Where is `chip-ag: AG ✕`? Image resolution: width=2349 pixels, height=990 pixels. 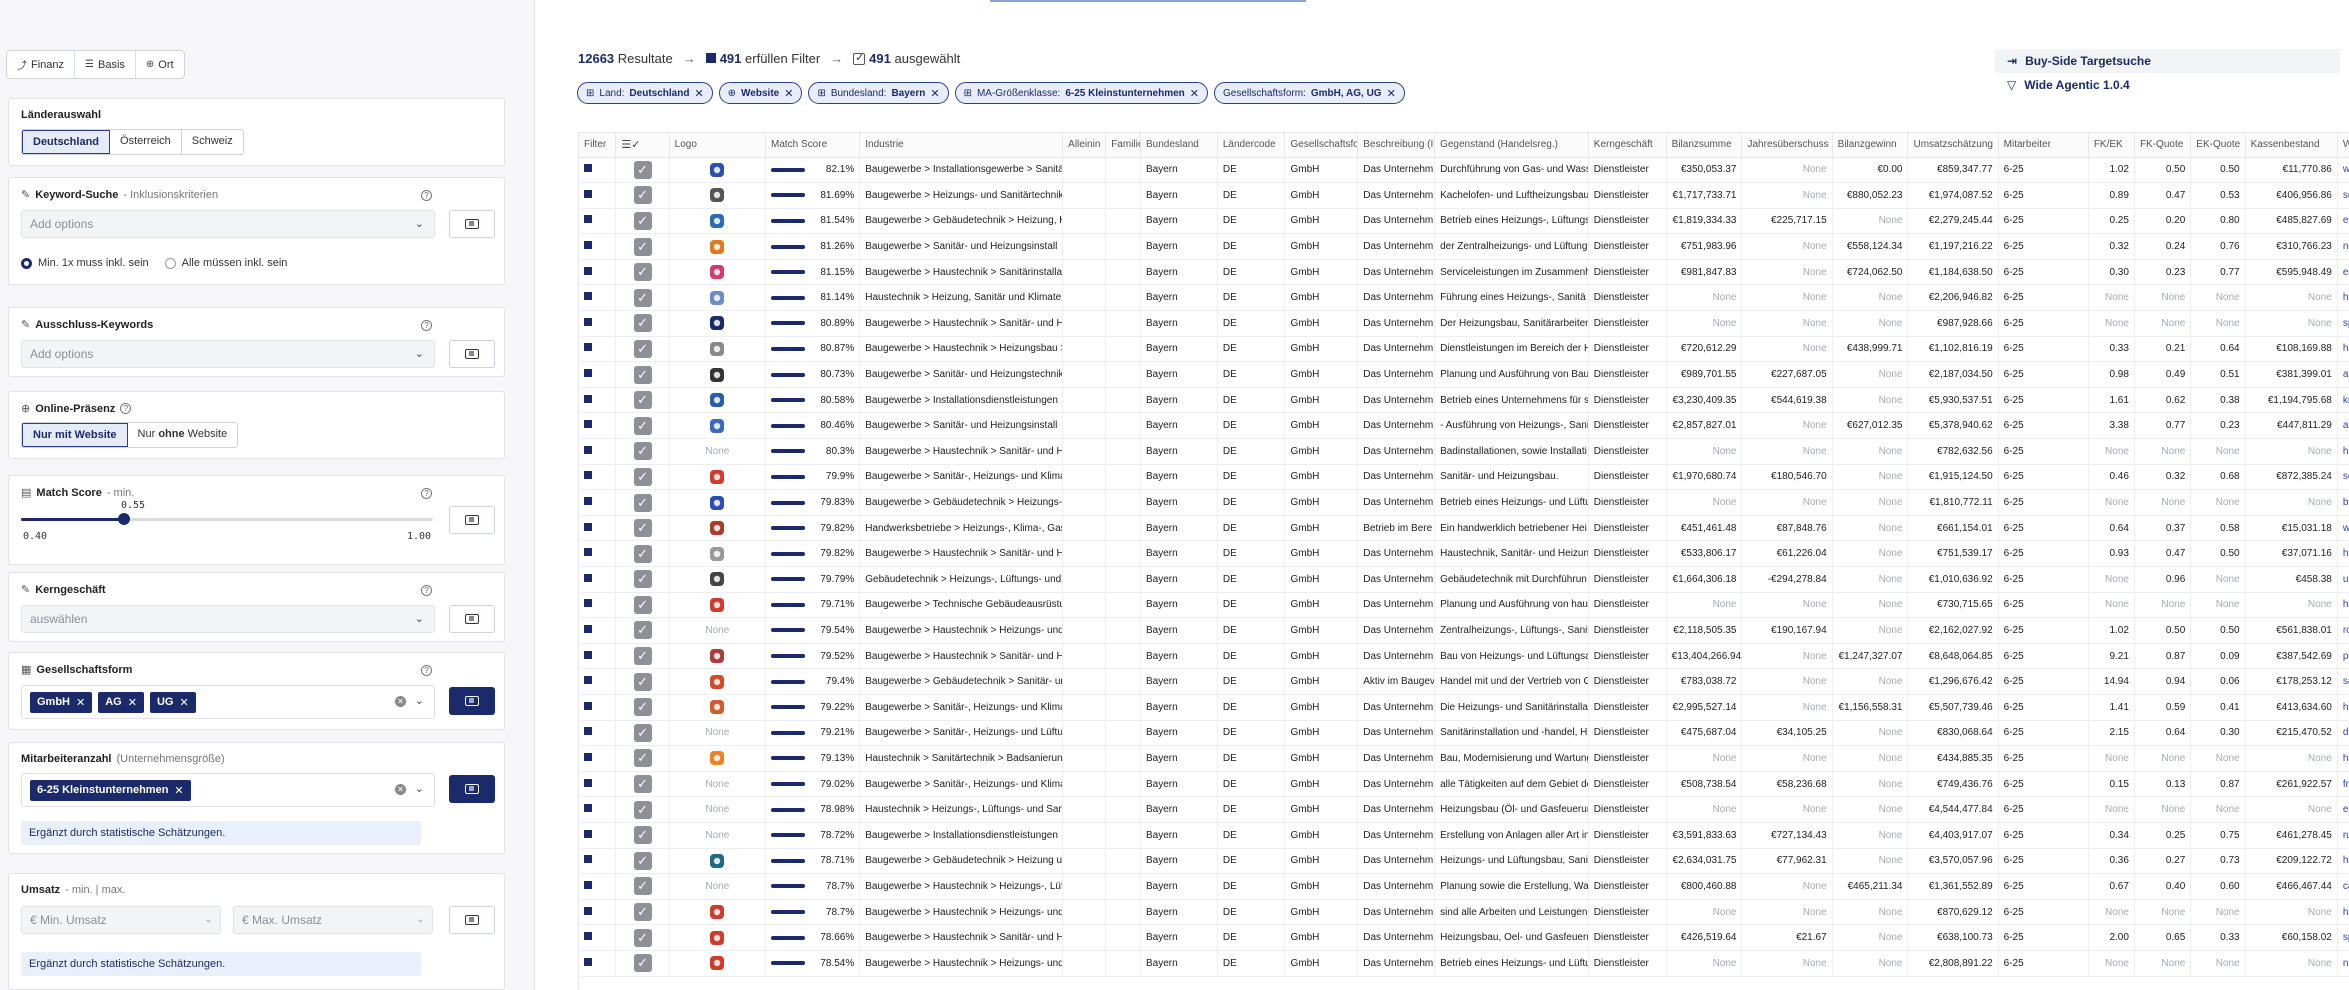 chip-ag: AG ✕ is located at coordinates (121, 702).